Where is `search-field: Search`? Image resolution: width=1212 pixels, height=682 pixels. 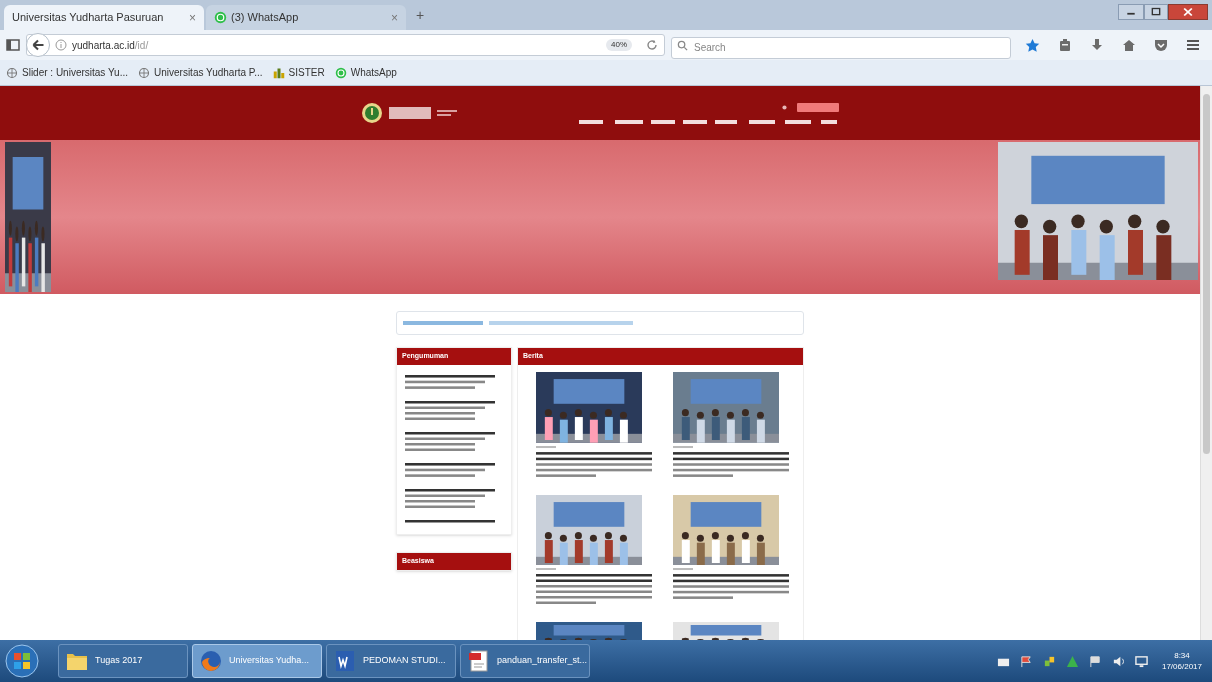 search-field: Search is located at coordinates (841, 47).